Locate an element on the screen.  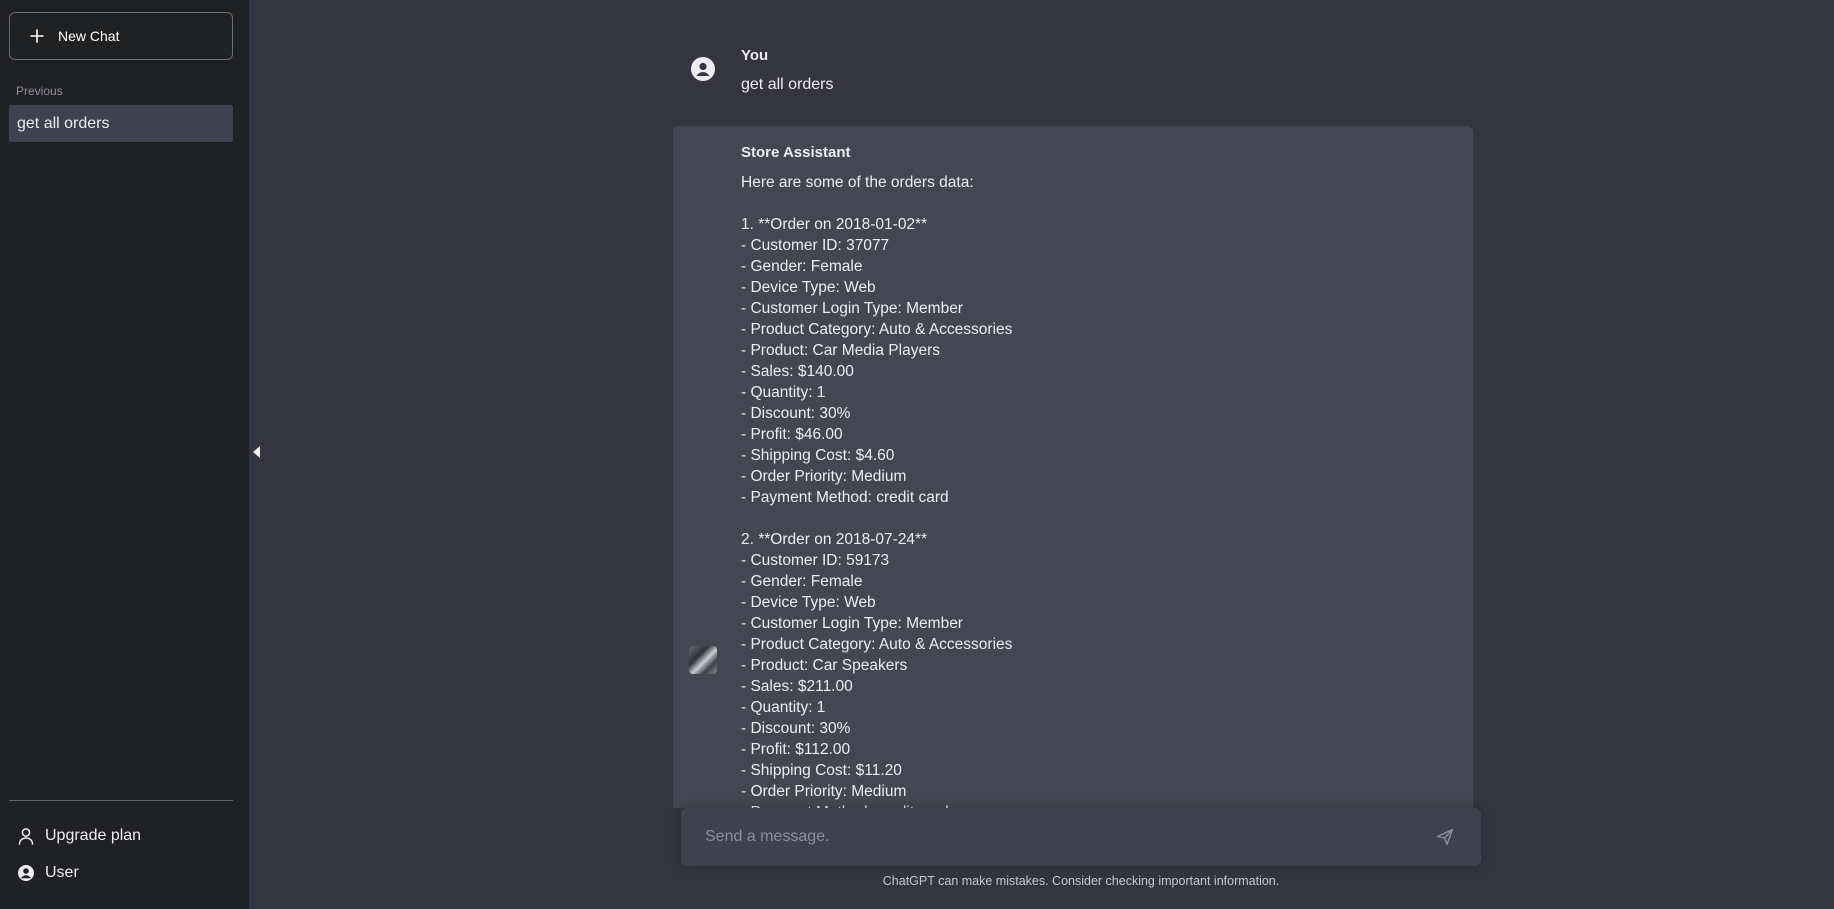
upgrade-plan-label: Upgrade plan is located at coordinates (93, 835).